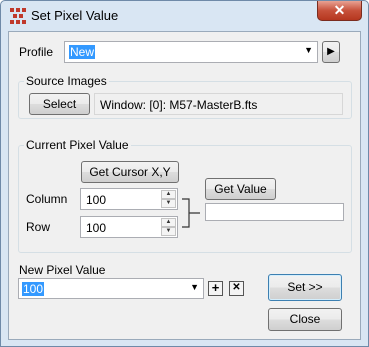  Describe the element at coordinates (96, 200) in the screenshot. I see `column-value: 100` at that location.